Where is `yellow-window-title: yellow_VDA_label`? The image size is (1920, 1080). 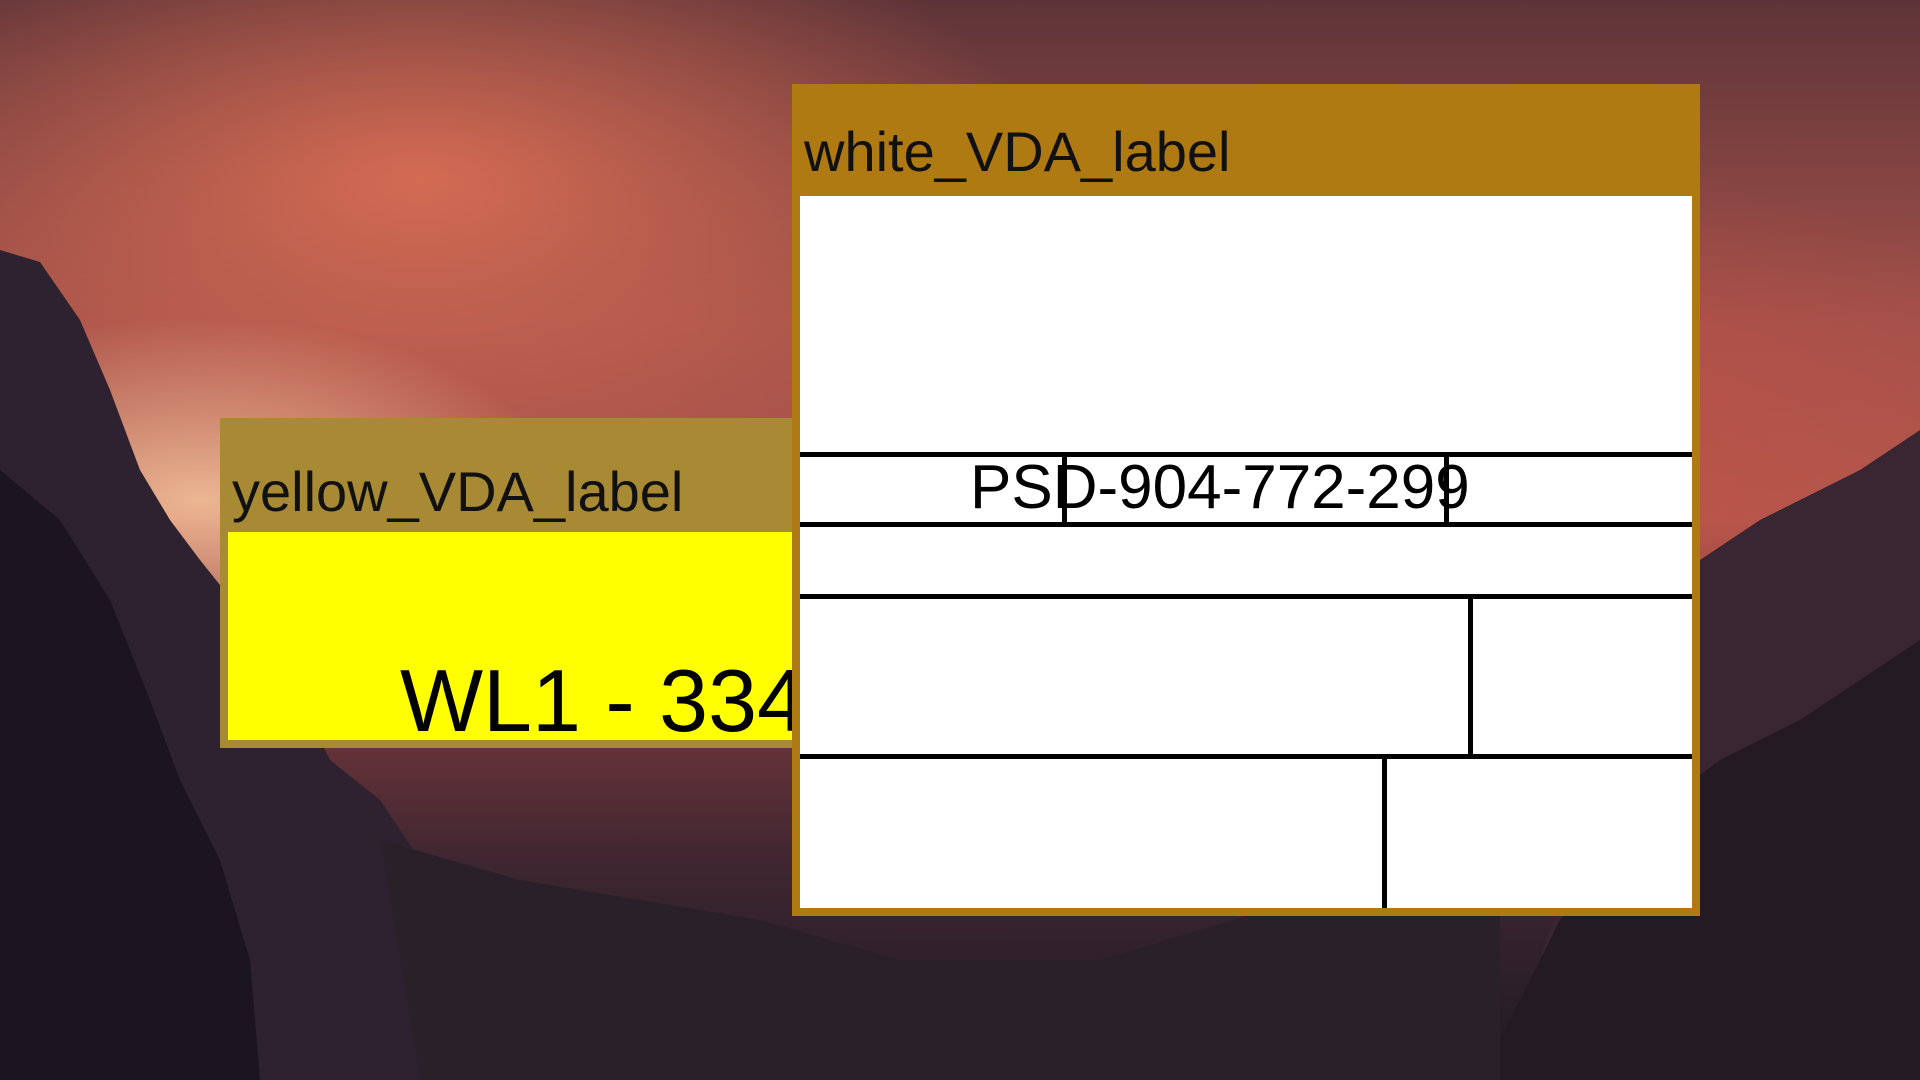
yellow-window-title: yellow_VDA_label is located at coordinates (458, 491).